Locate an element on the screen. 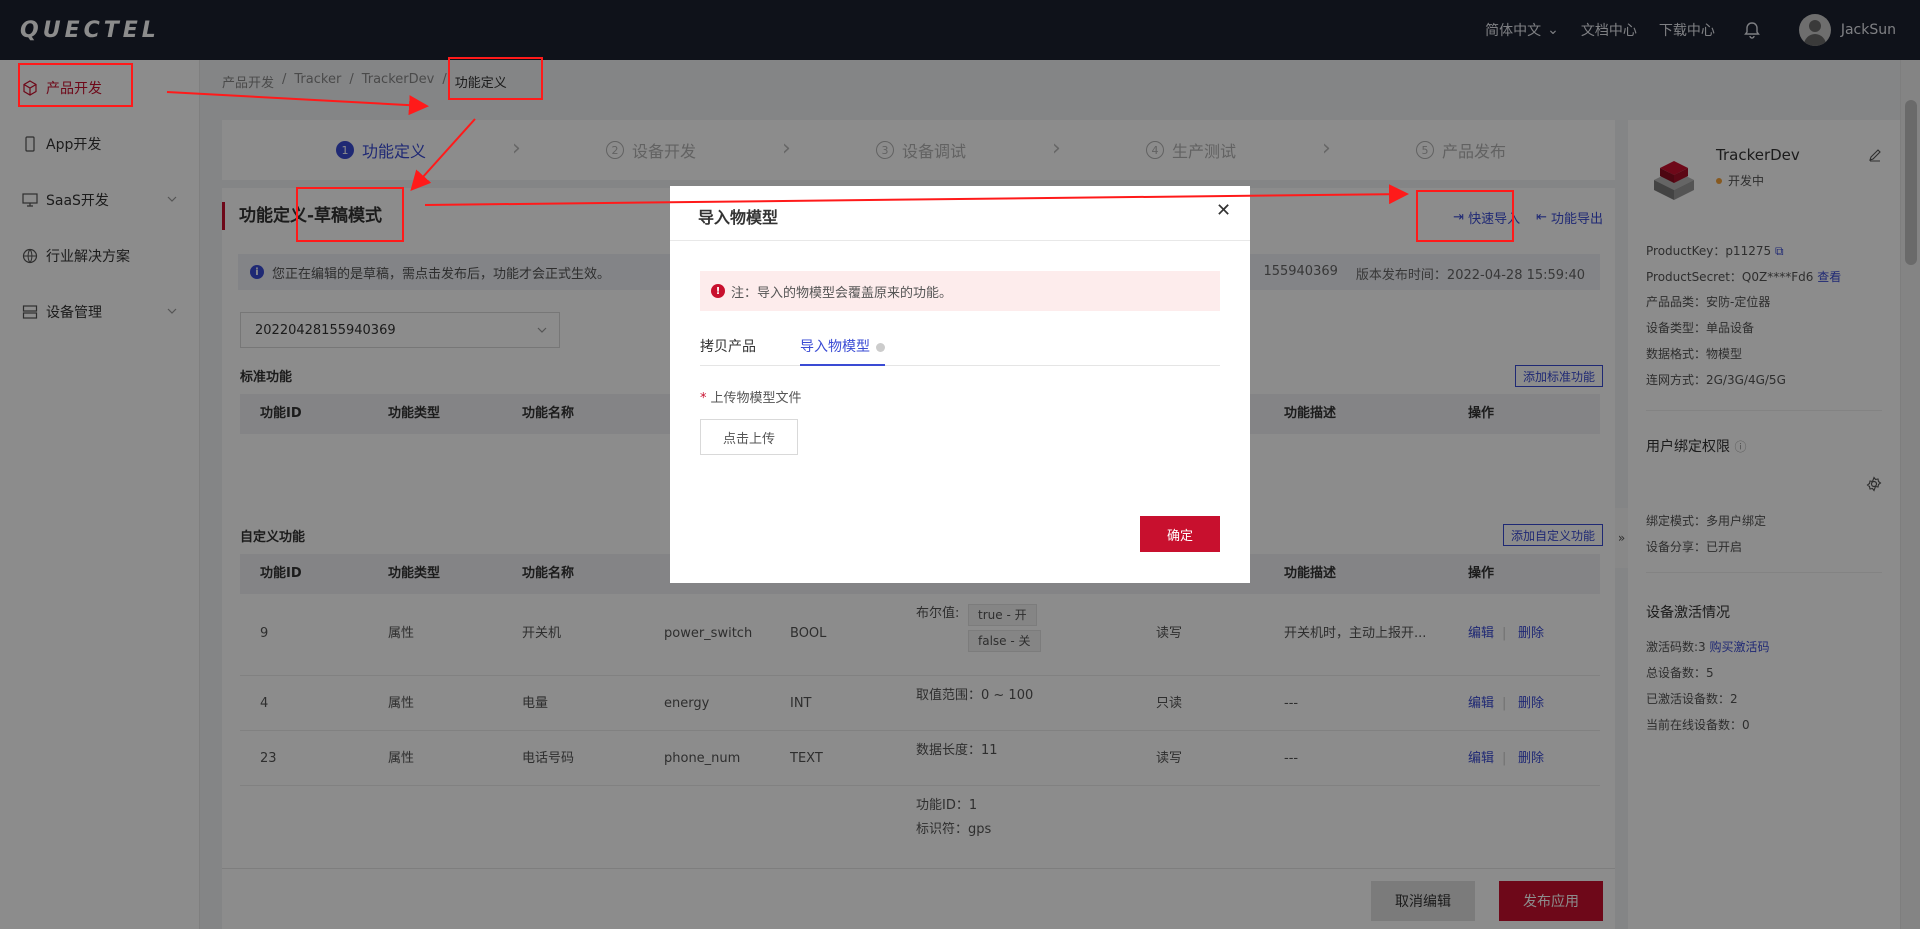 This screenshot has width=1920, height=929. dialog-title: 导入物模型 is located at coordinates (738, 217).